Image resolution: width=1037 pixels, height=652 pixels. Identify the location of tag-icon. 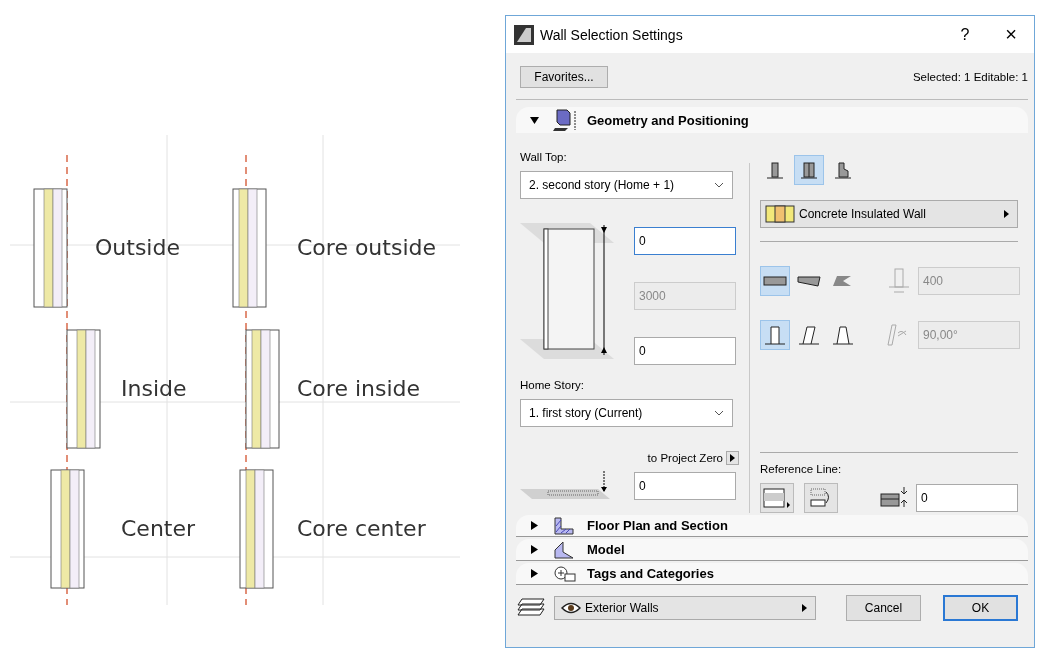
(566, 573).